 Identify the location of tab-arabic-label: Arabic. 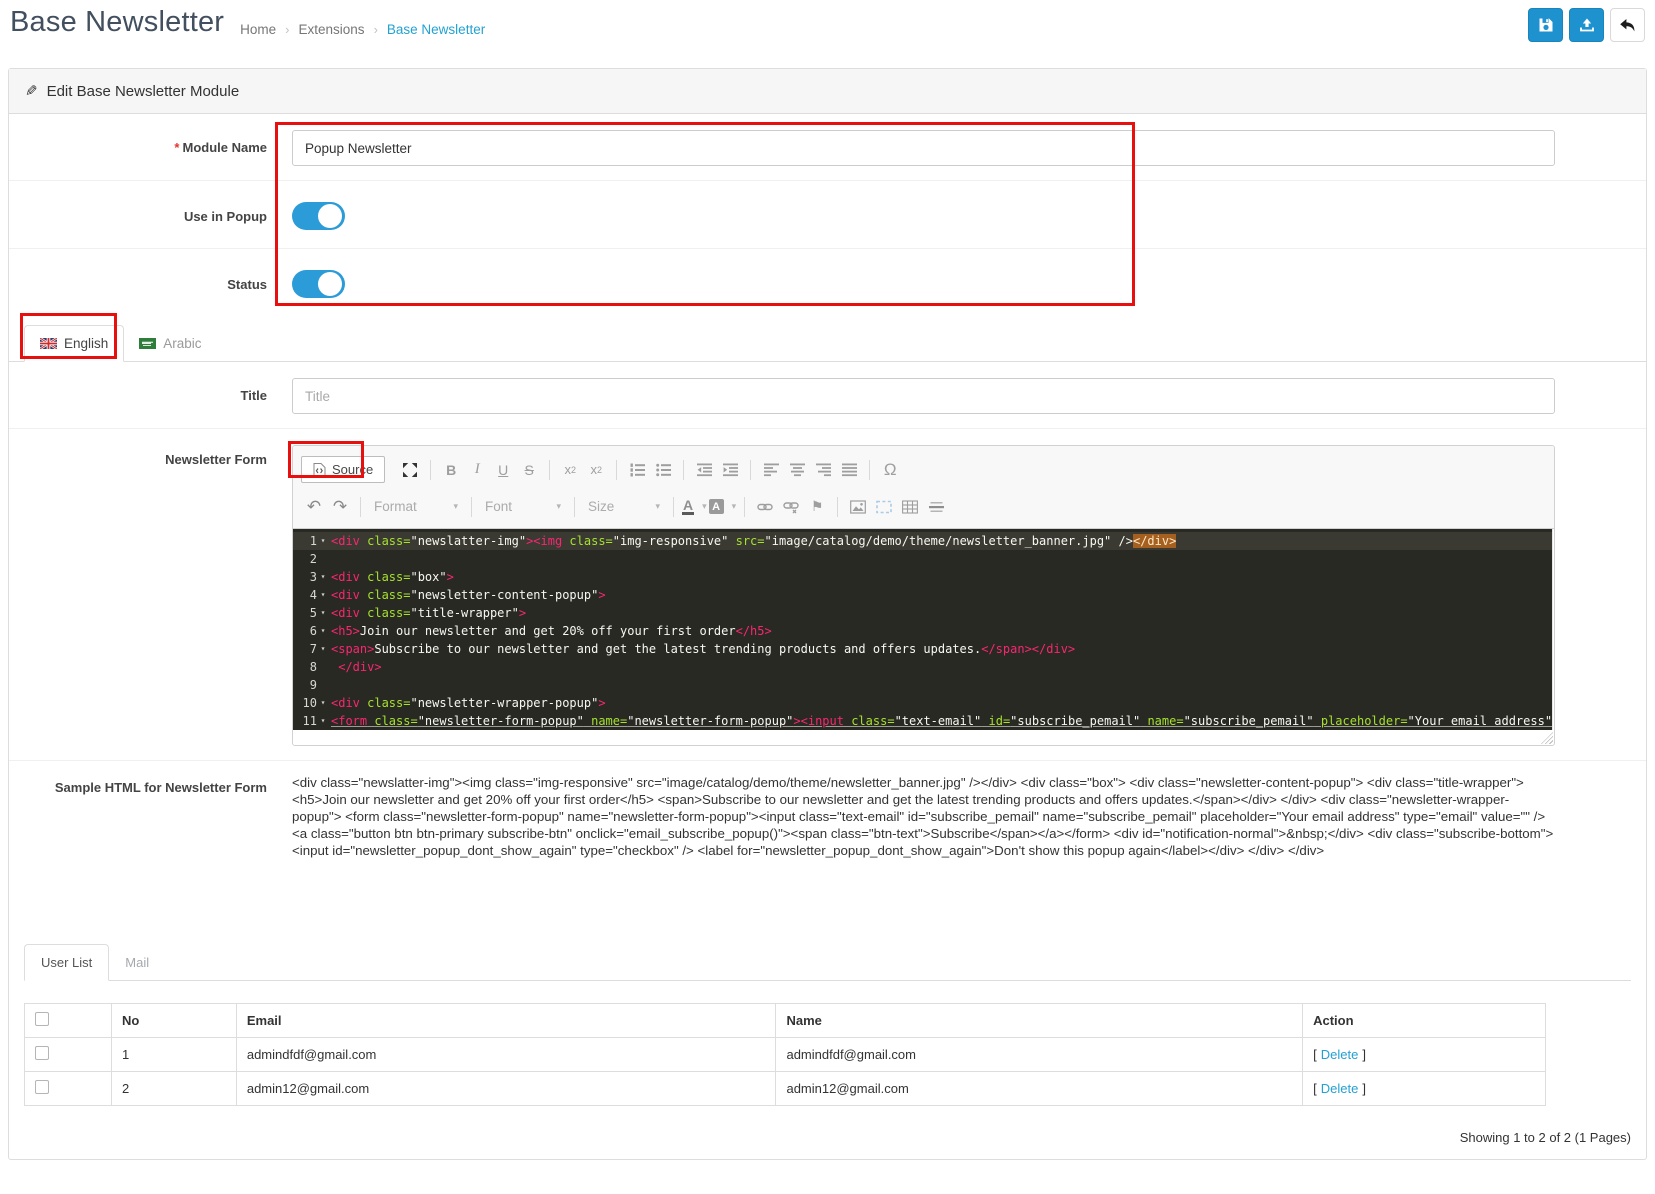
(182, 343).